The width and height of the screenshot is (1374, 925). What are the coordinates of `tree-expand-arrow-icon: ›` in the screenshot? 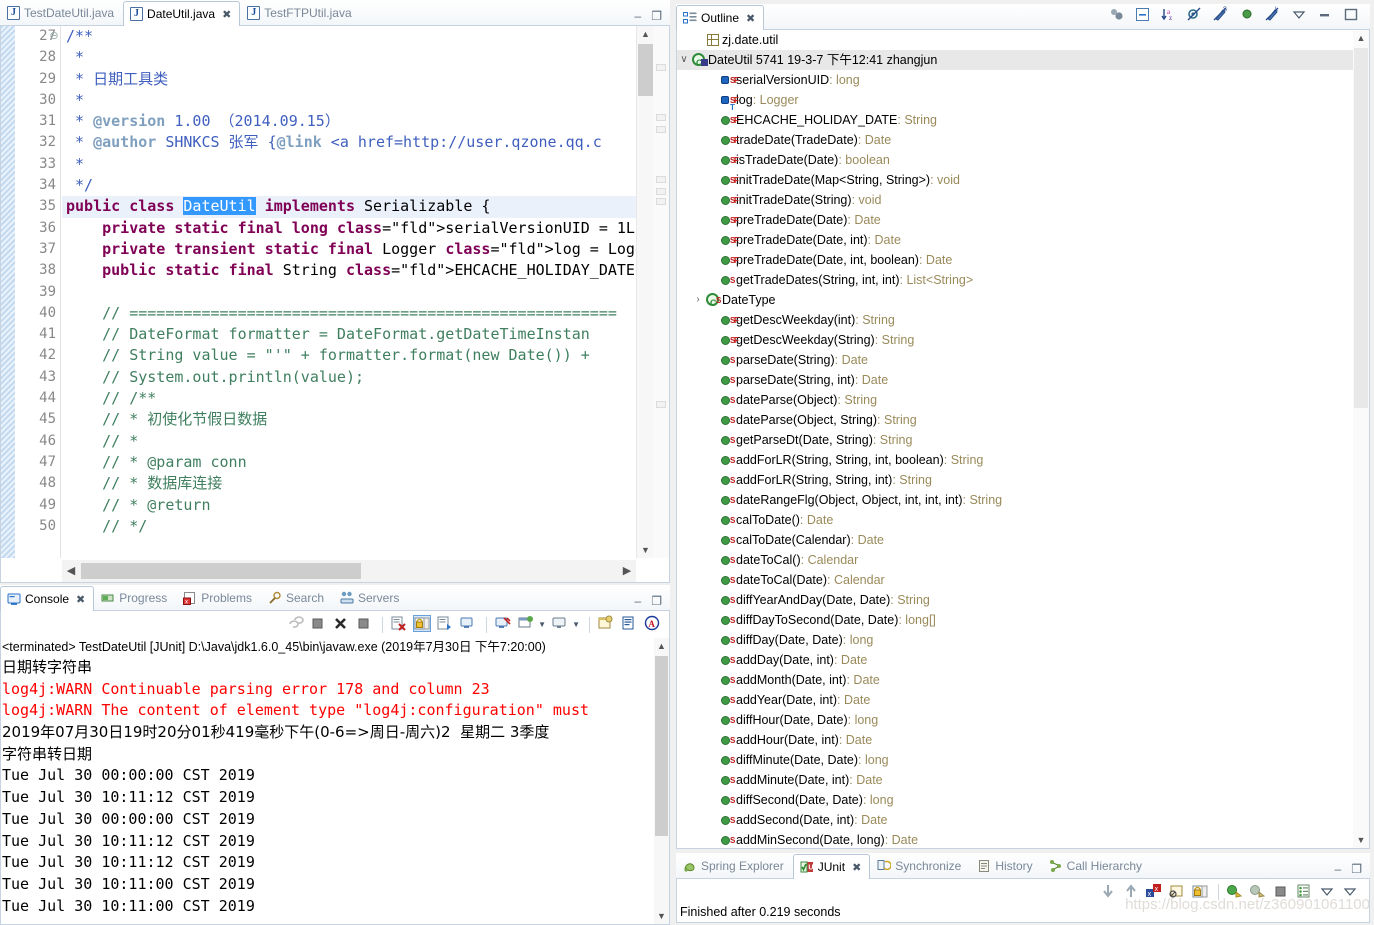 It's located at (698, 300).